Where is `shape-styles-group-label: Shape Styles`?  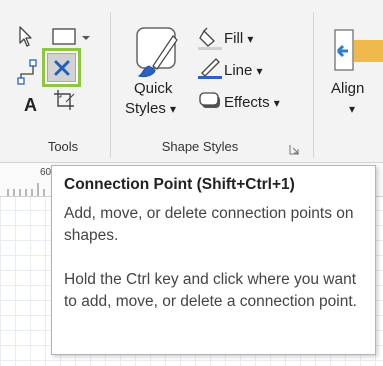
shape-styles-group-label: Shape Styles is located at coordinates (200, 146).